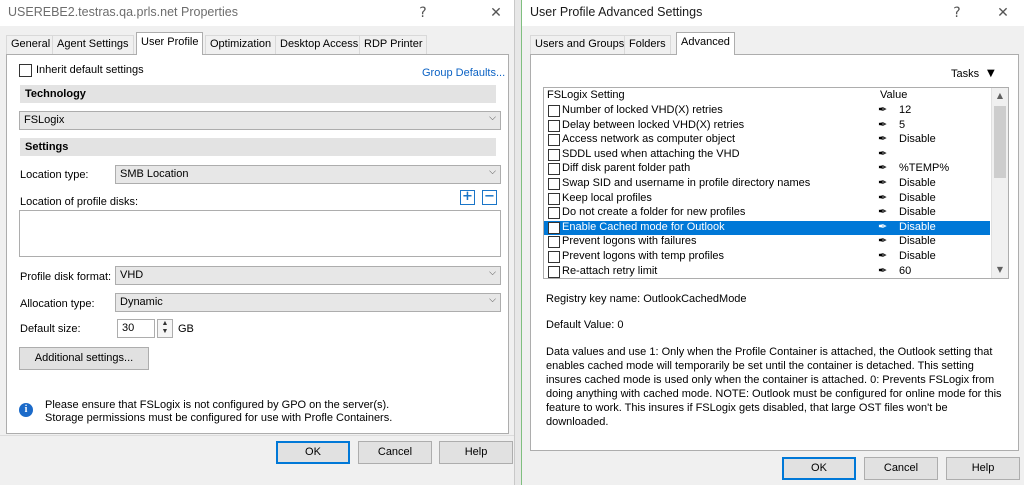  What do you see at coordinates (170, 43) in the screenshot?
I see `tab-user-profile: User Profile` at bounding box center [170, 43].